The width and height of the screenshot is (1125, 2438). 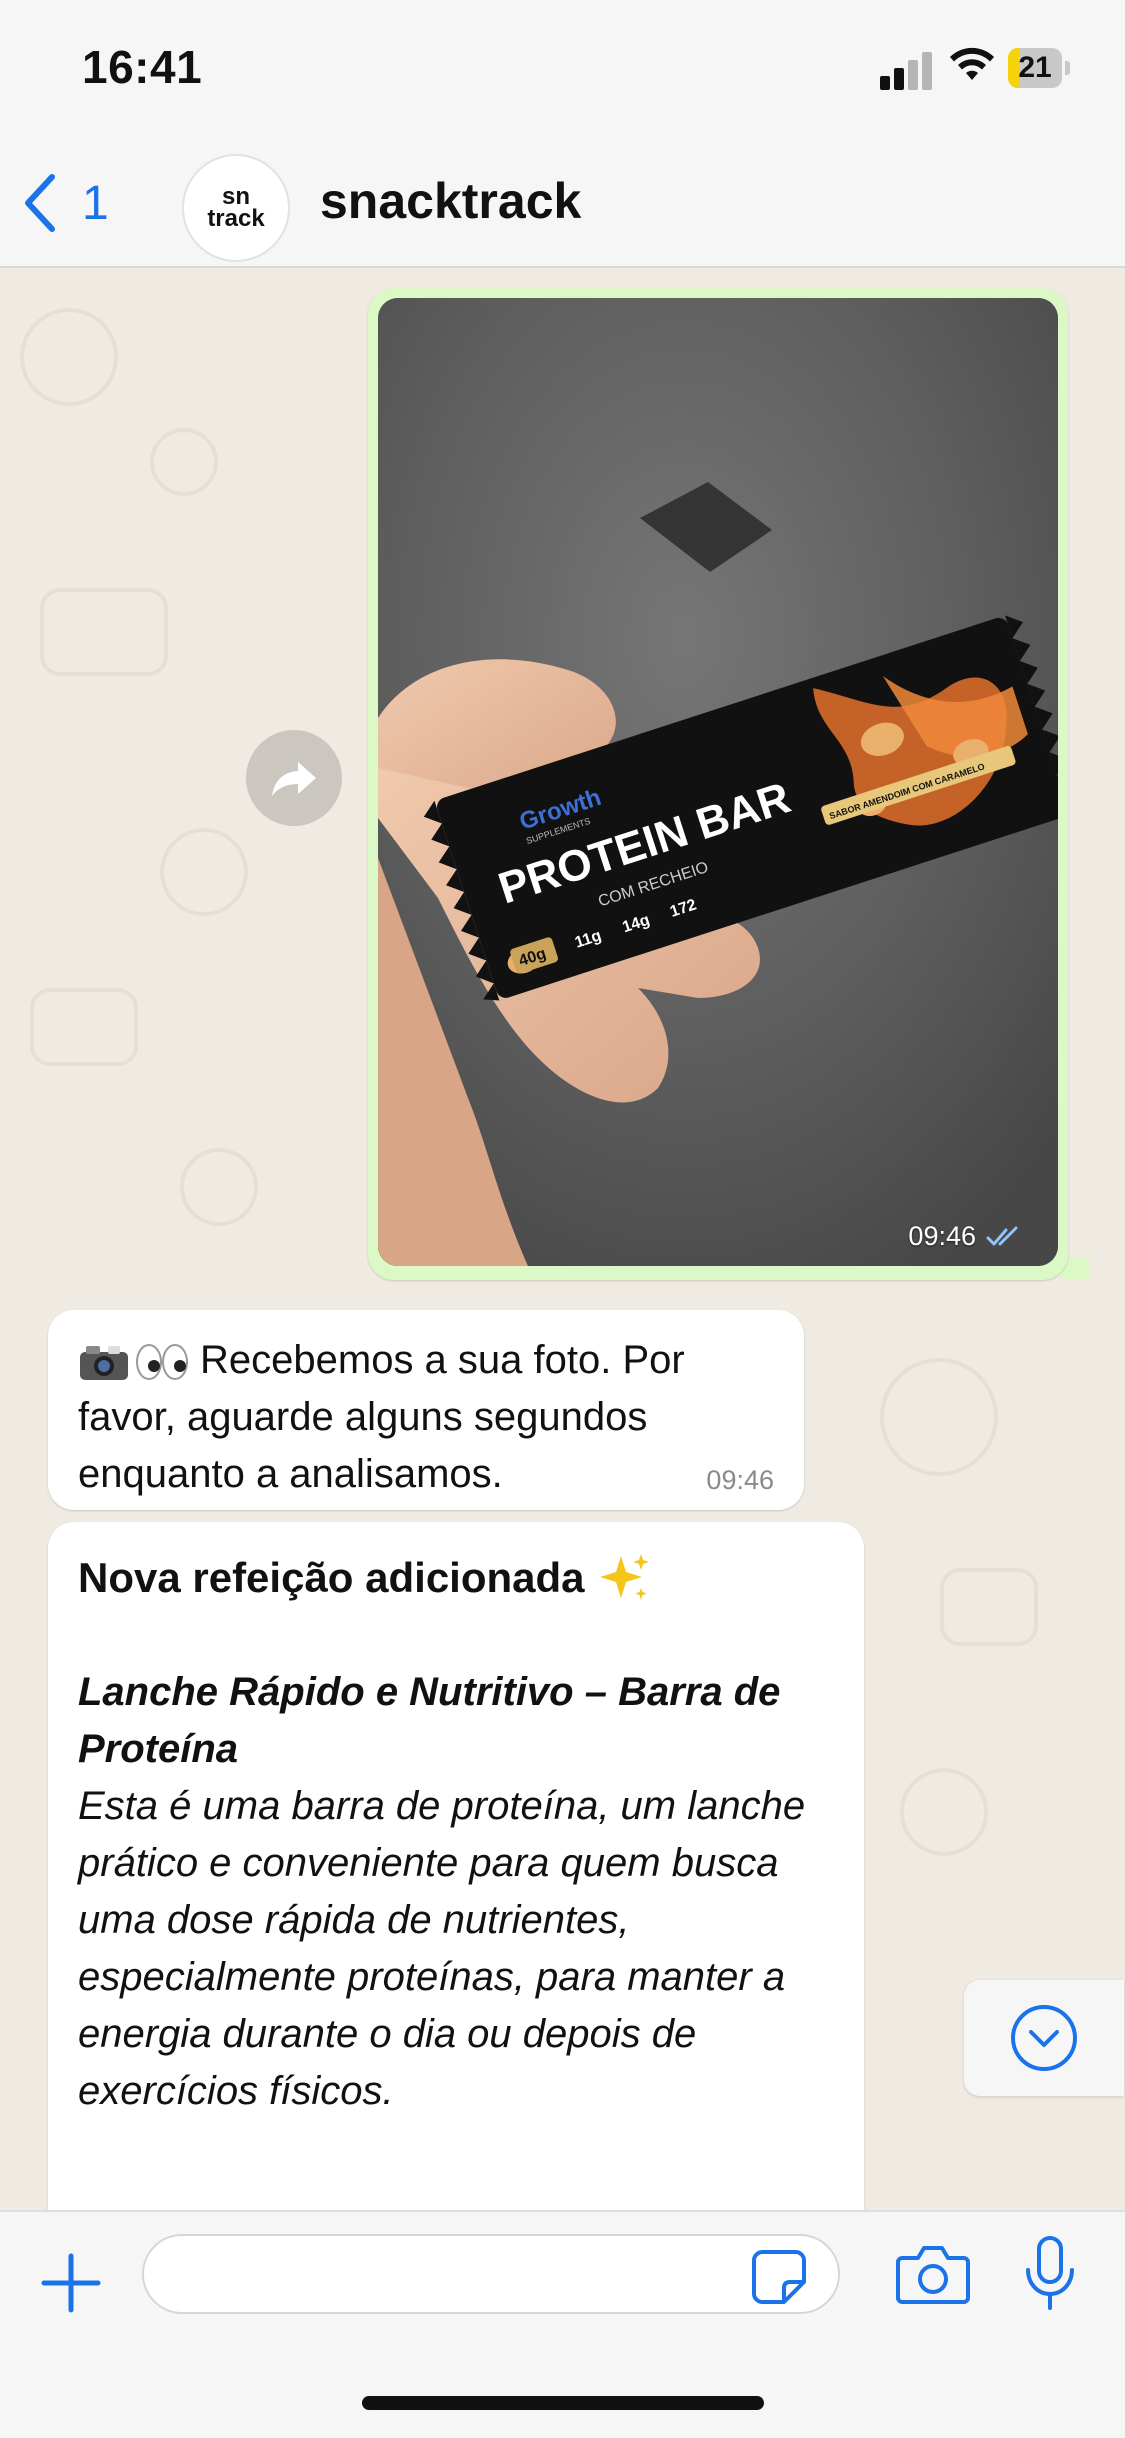 I want to click on avatar-logo-line2: track, so click(x=236, y=218).